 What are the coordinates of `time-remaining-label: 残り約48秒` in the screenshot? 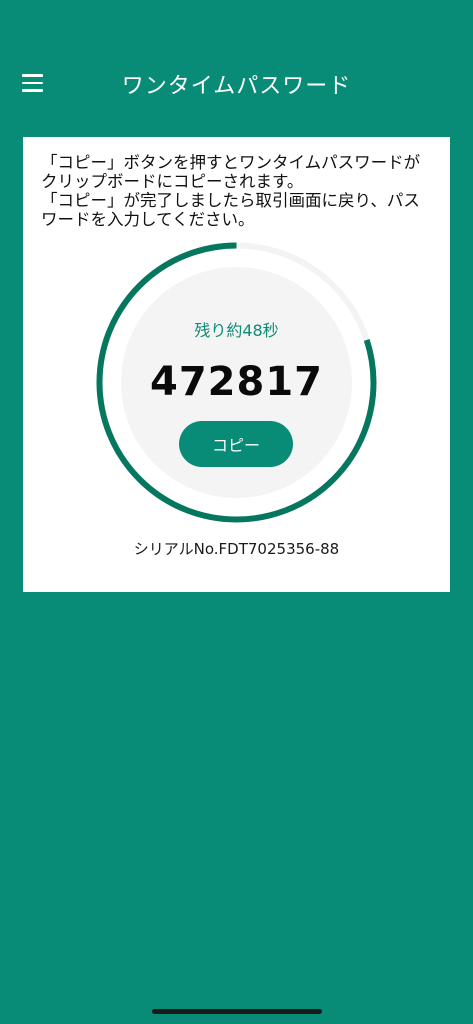 It's located at (236, 330).